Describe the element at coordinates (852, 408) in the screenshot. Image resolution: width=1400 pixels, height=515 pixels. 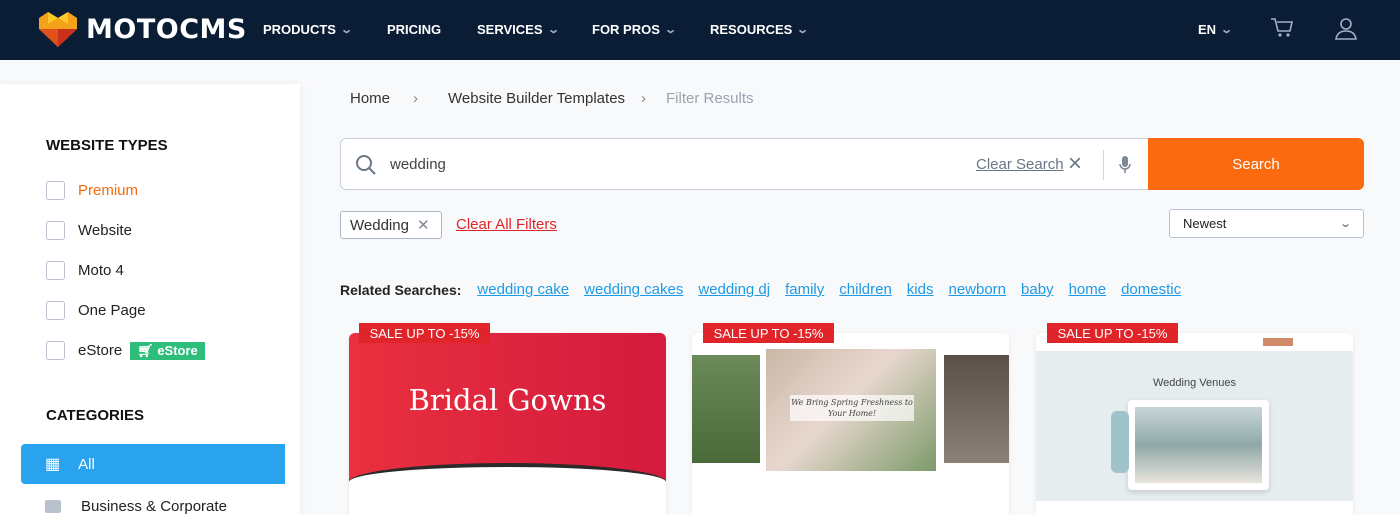
I see `thumbnail-title: We Bring Spring Freshness to Your Home!` at that location.